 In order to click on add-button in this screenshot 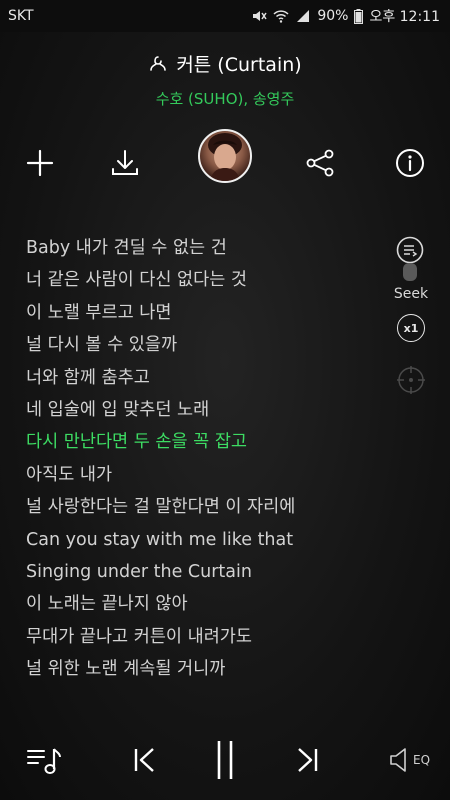, I will do `click(40, 163)`.